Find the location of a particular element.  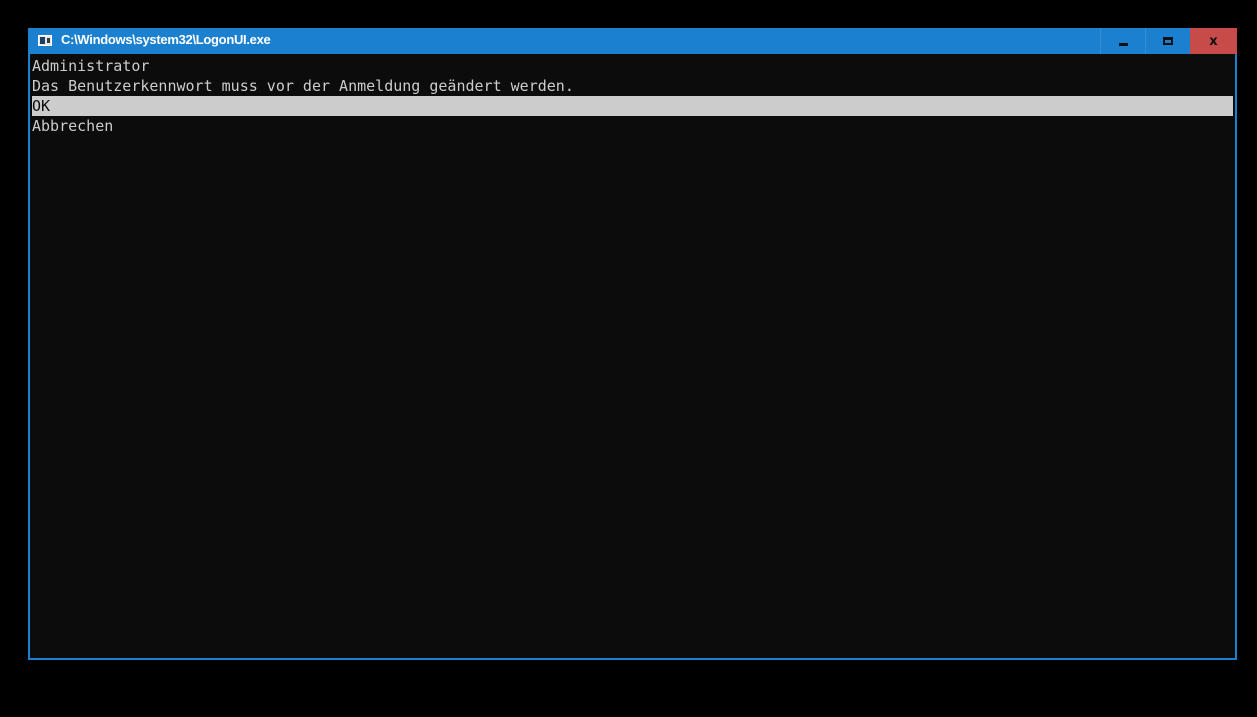

username-line: Administrator is located at coordinates (91, 66).